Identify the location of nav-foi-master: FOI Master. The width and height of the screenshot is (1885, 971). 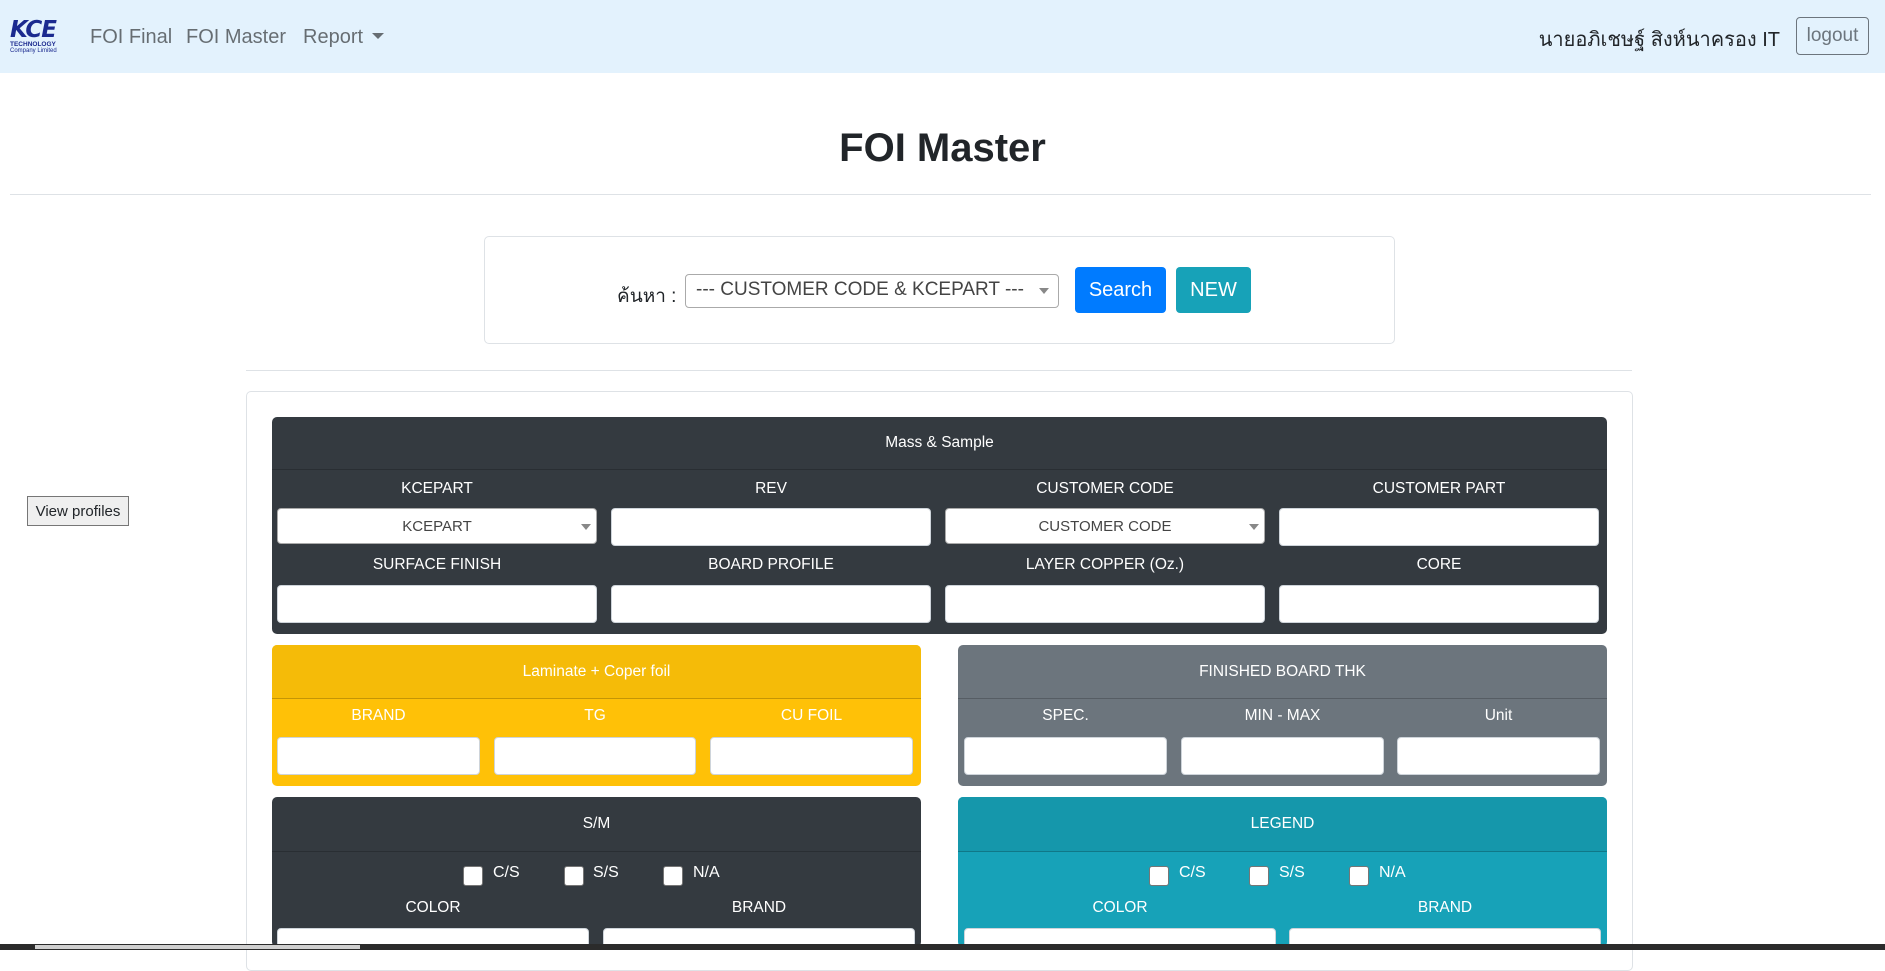
(236, 37).